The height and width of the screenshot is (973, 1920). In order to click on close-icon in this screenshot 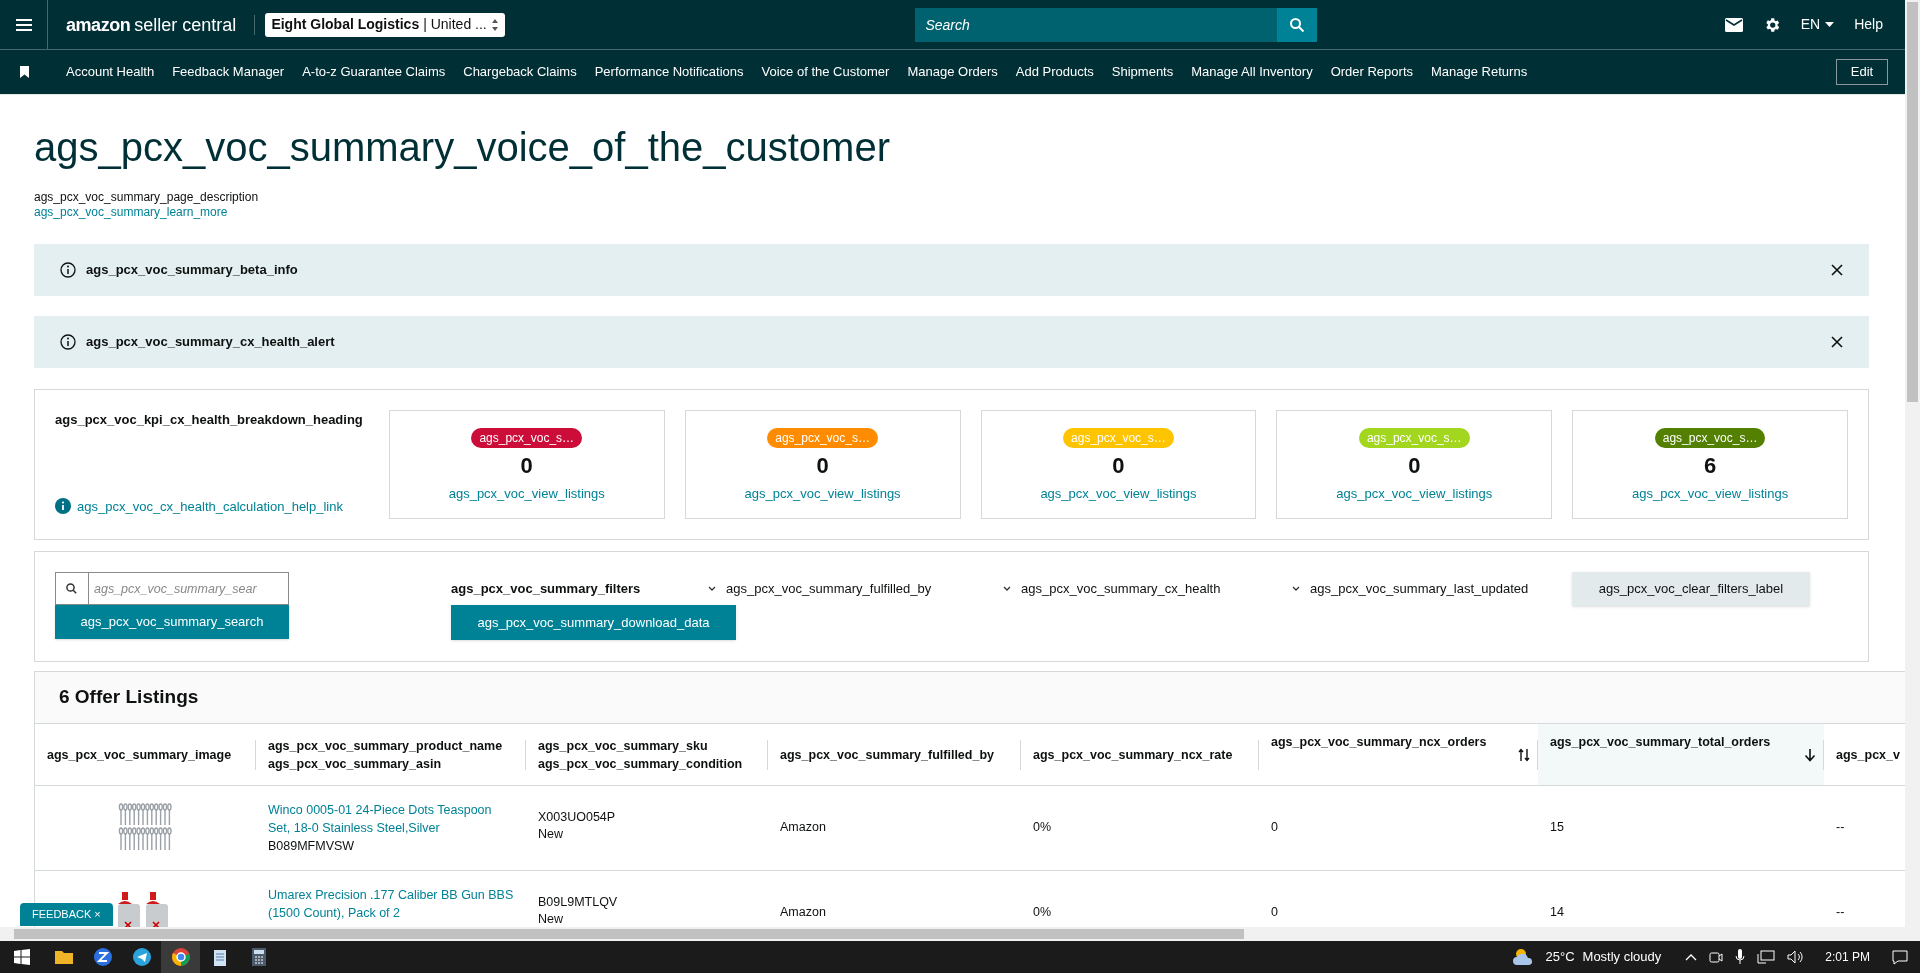, I will do `click(1837, 342)`.